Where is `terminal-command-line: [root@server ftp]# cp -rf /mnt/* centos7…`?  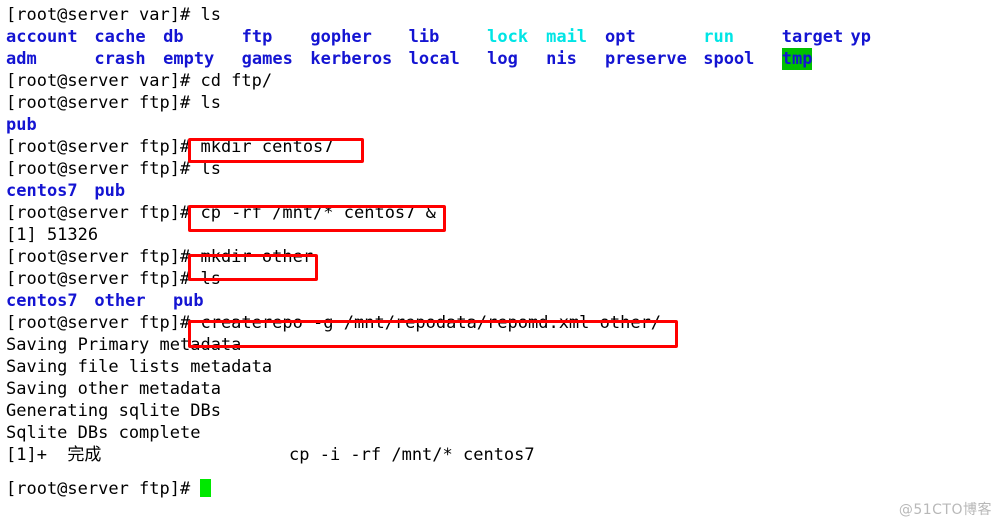 terminal-command-line: [root@server ftp]# cp -rf /mnt/* centos7… is located at coordinates (221, 213).